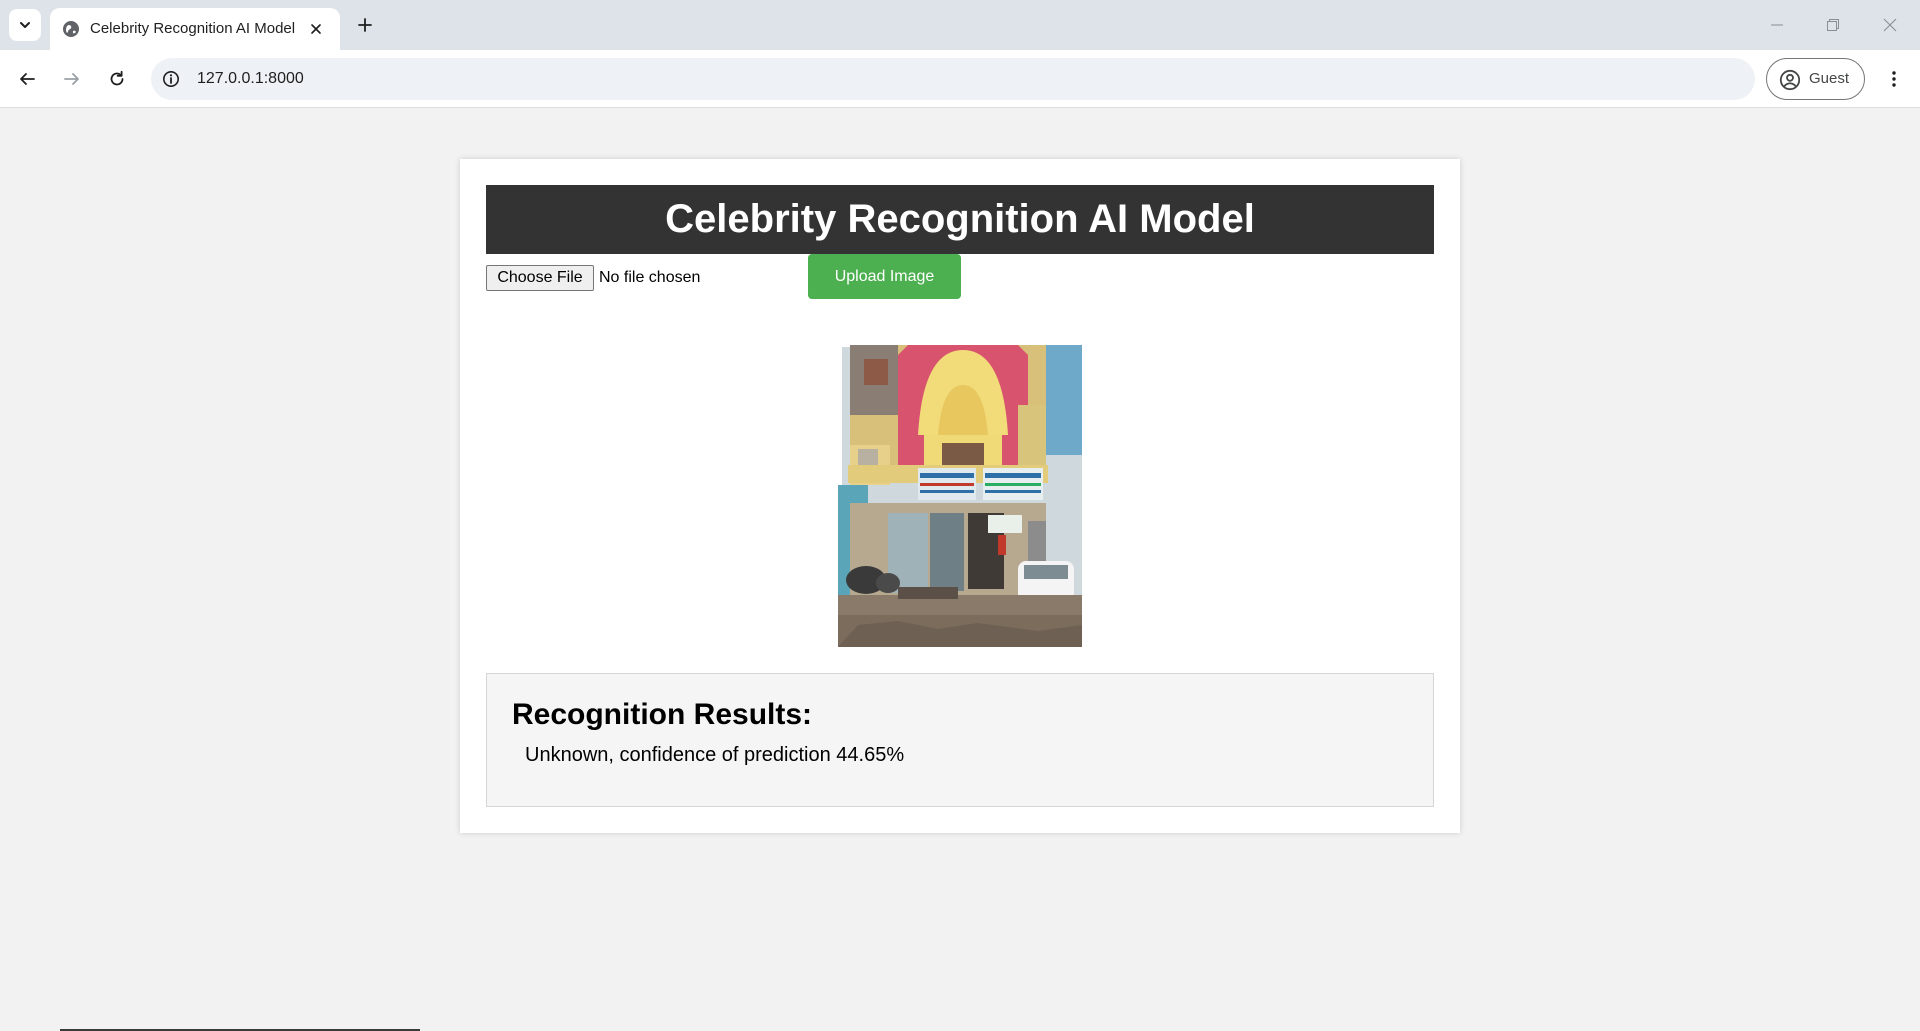  I want to click on uploaded-image-preview, so click(960, 486).